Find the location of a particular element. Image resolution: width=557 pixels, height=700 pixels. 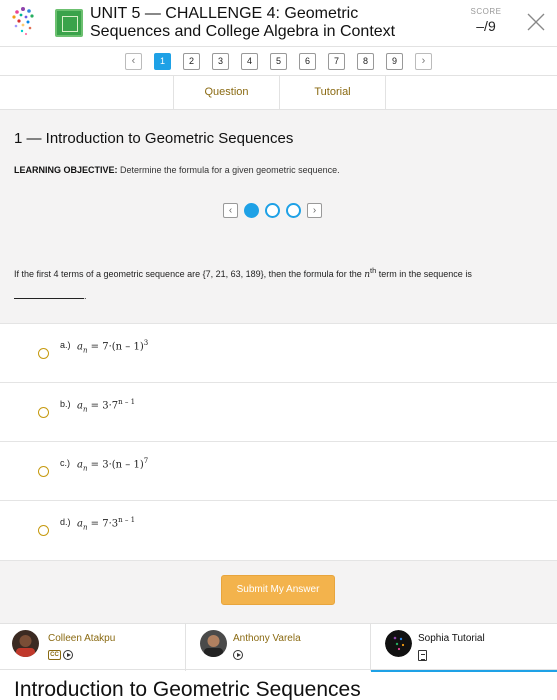

tutor-media-icons: CC is located at coordinates (60, 655).